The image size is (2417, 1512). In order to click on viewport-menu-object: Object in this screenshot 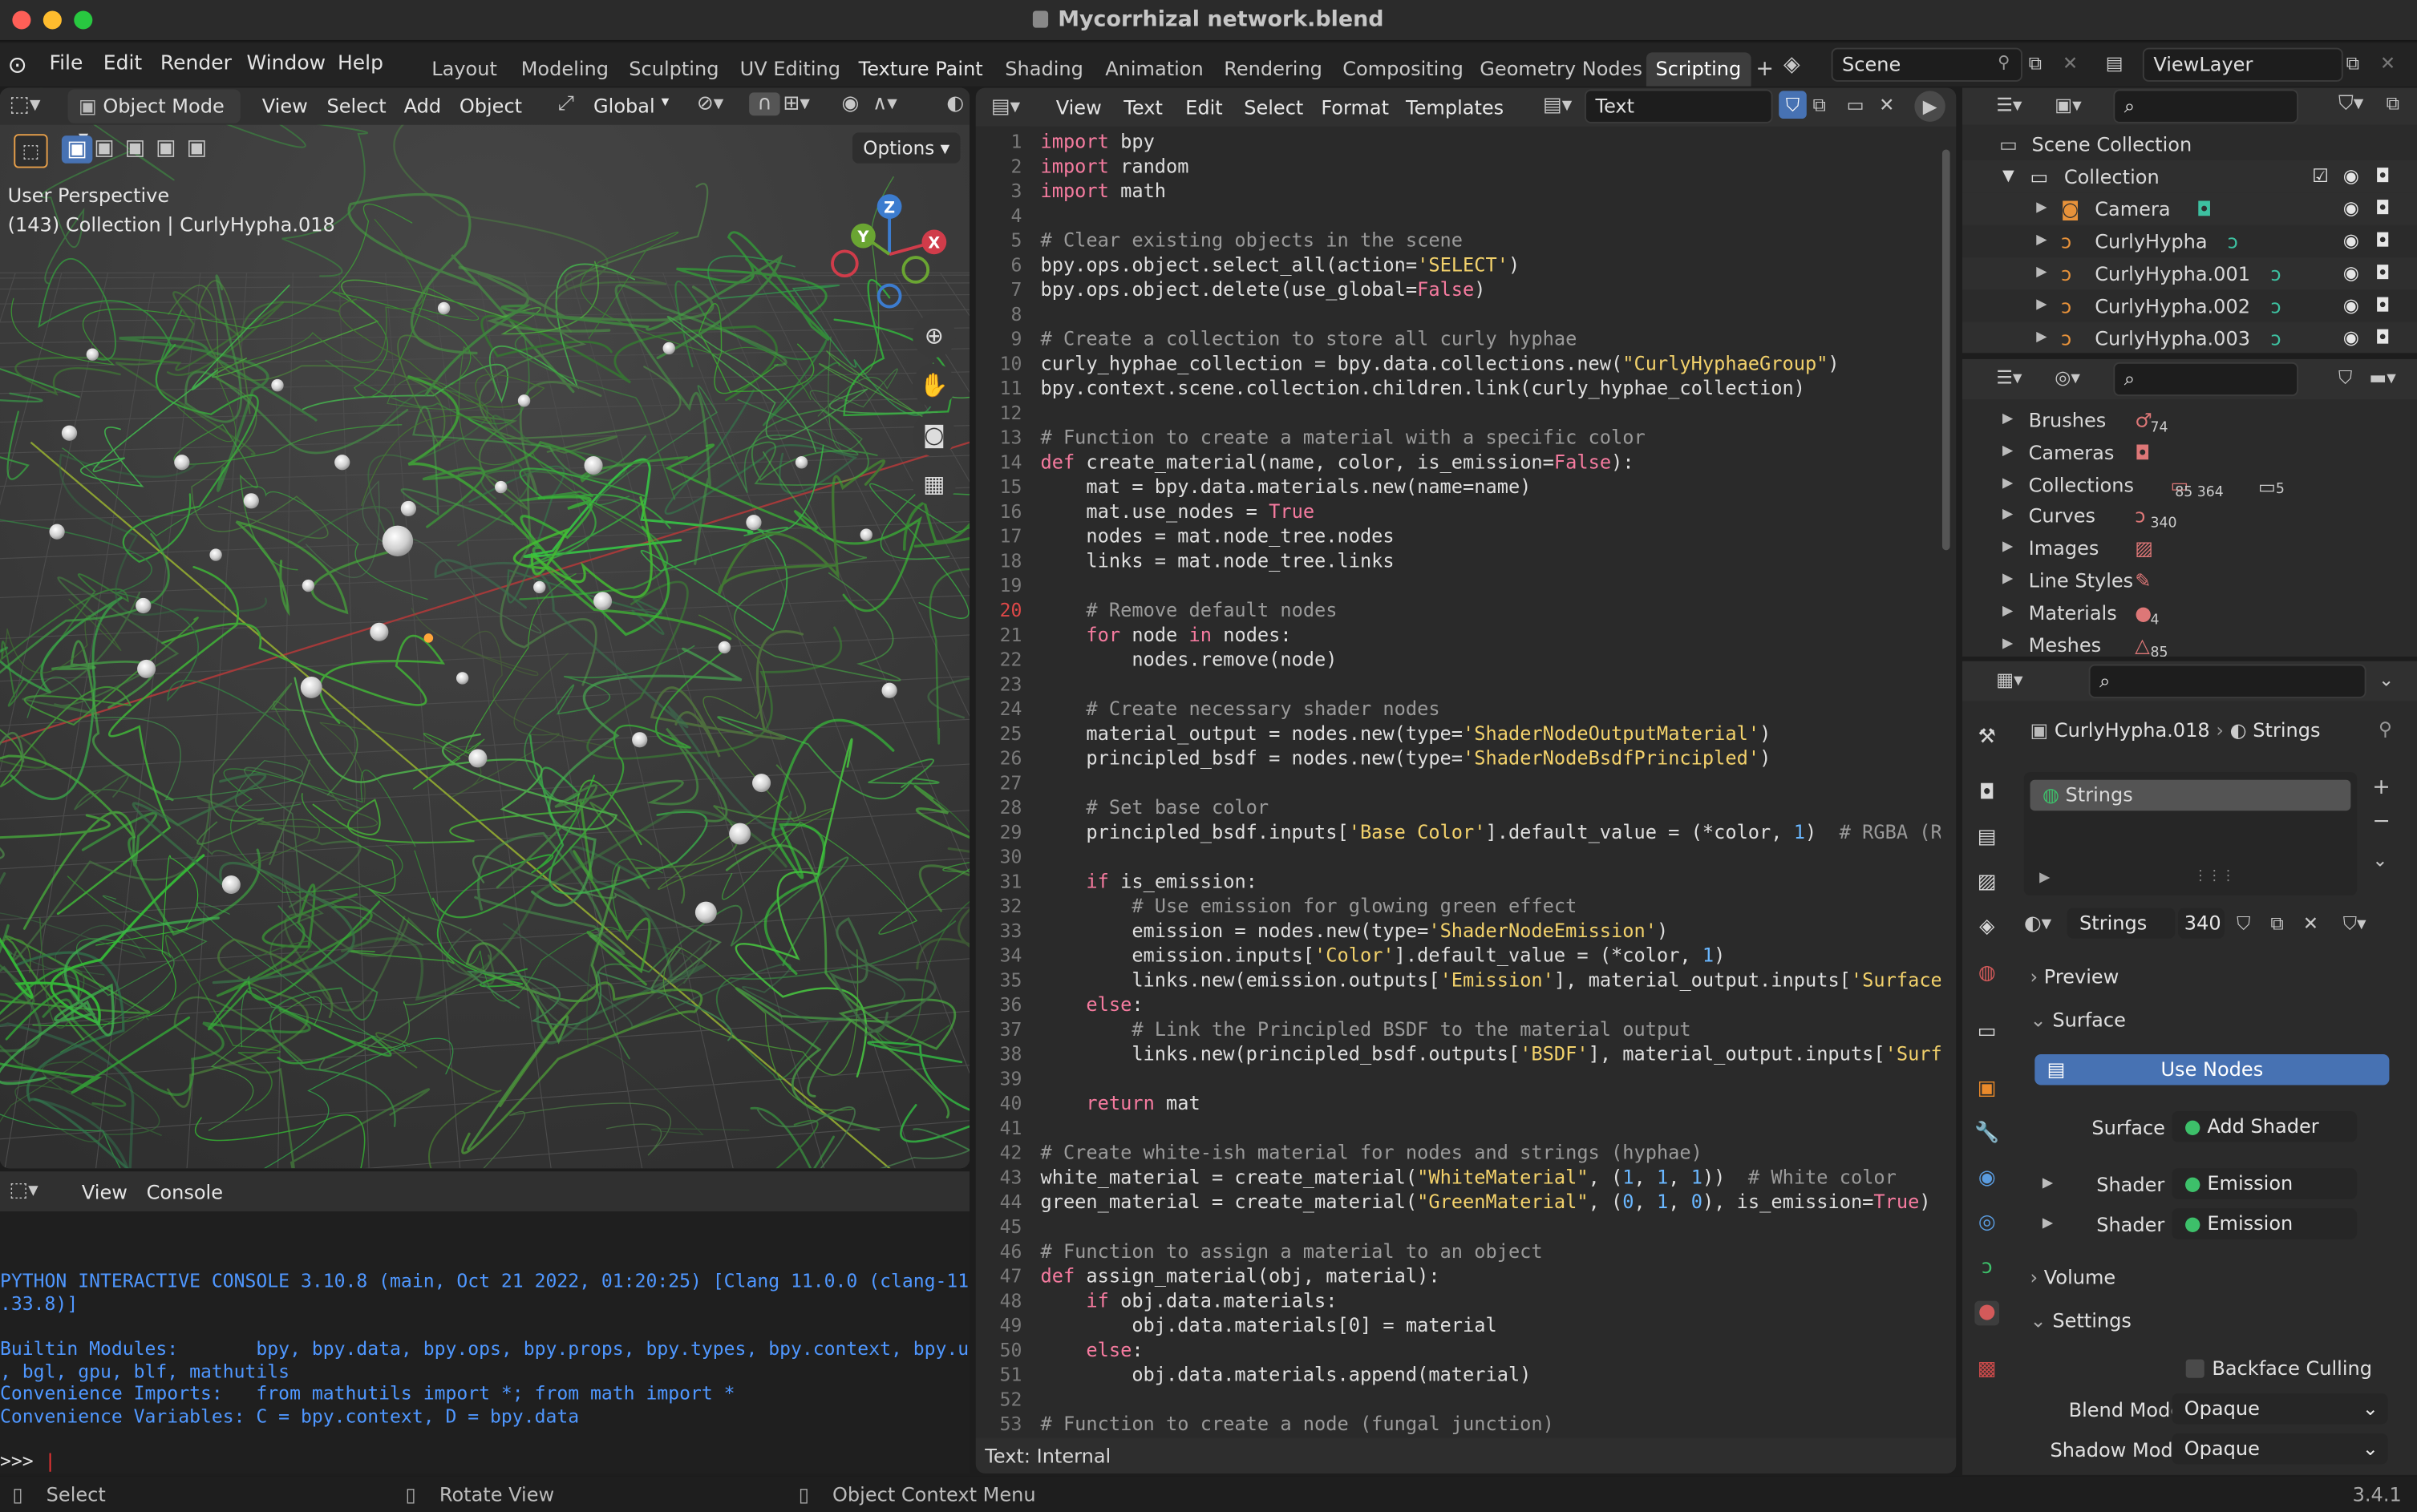, I will do `click(491, 105)`.